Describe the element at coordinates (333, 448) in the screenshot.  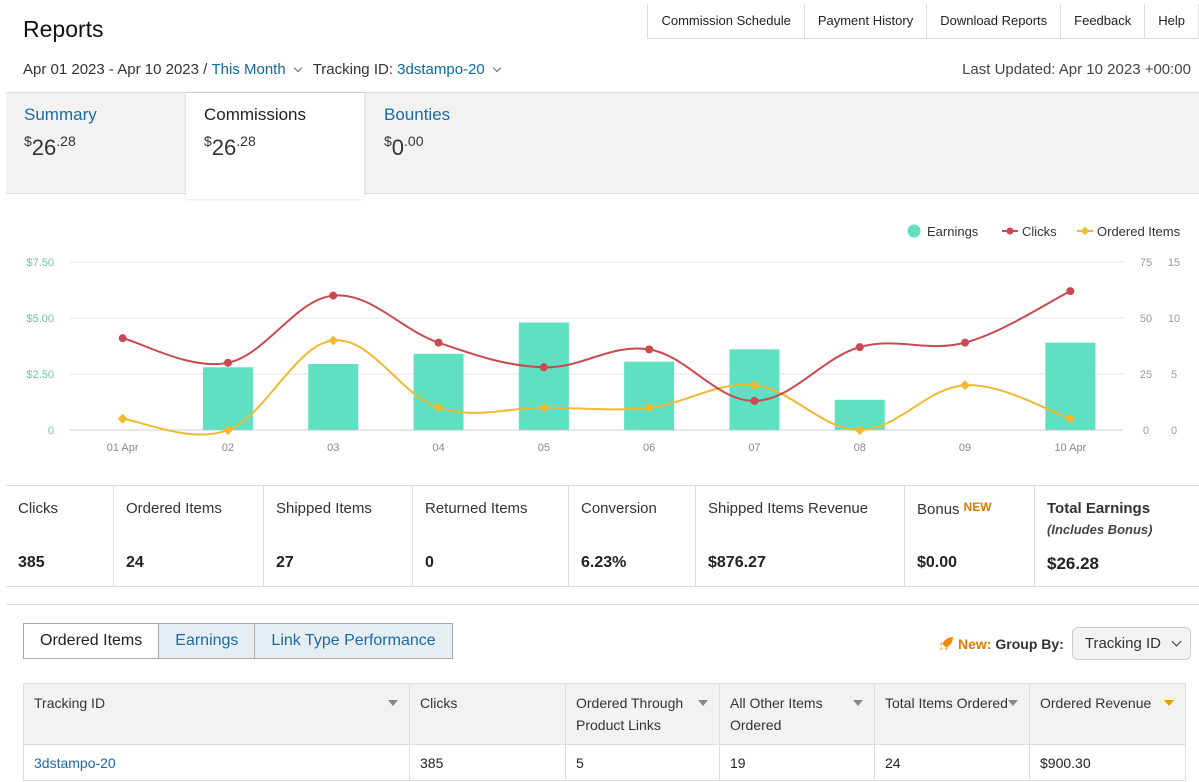
I see `x-axis-tick: 03` at that location.